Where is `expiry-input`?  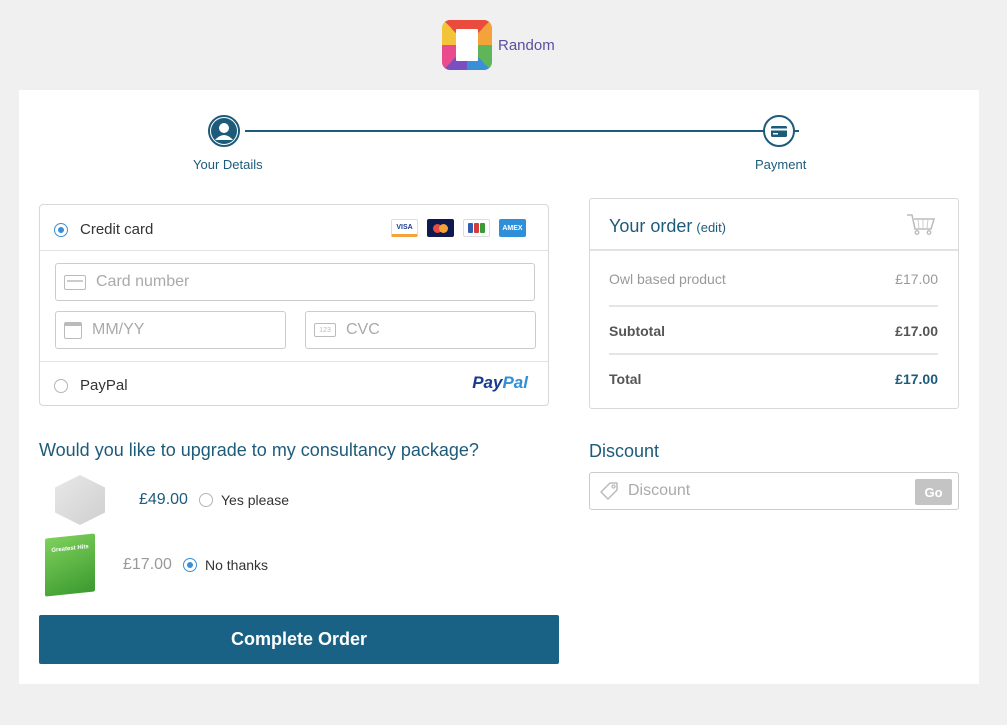
expiry-input is located at coordinates (169, 330).